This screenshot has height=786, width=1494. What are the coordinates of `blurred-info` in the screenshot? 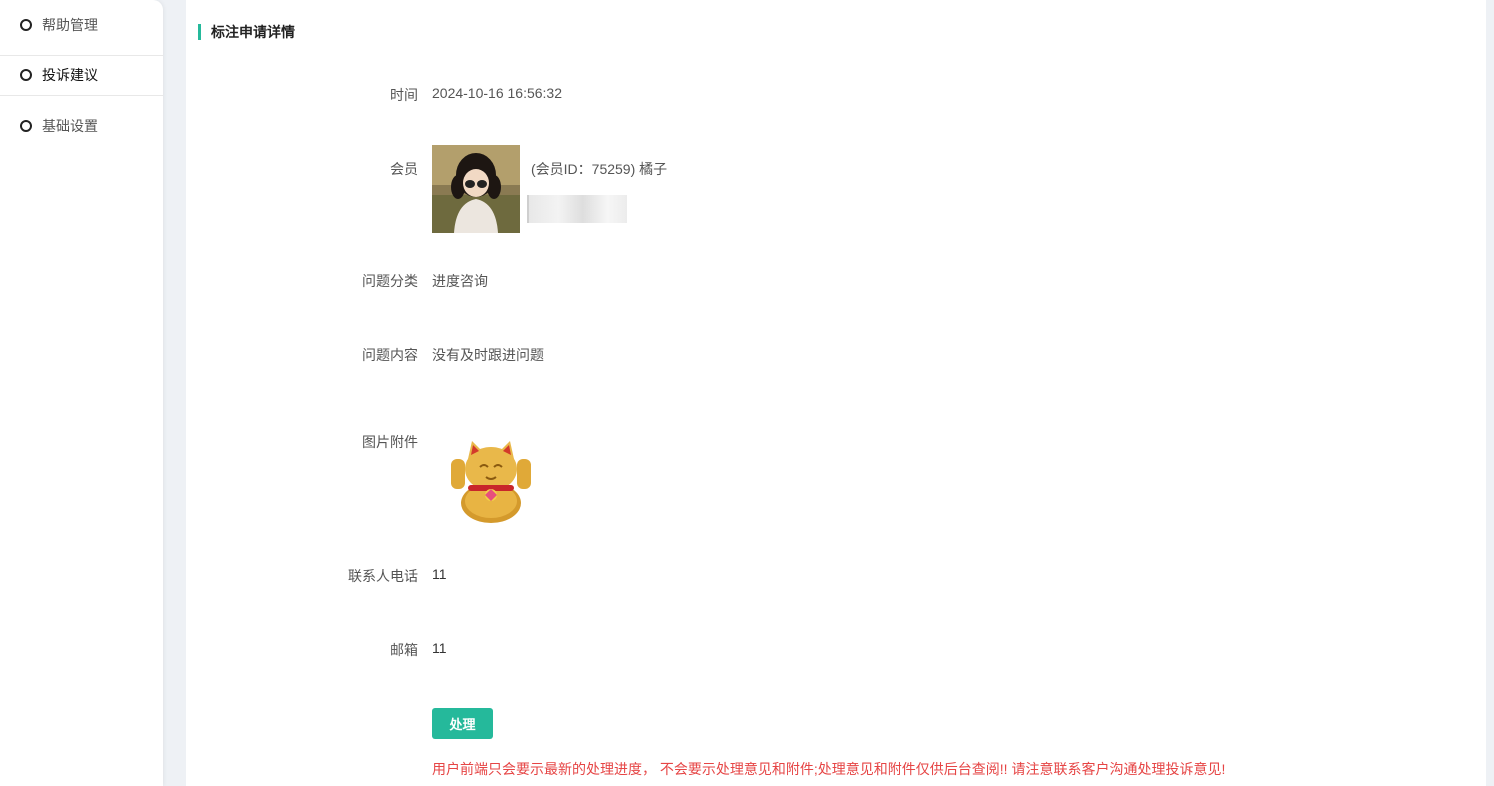 It's located at (577, 209).